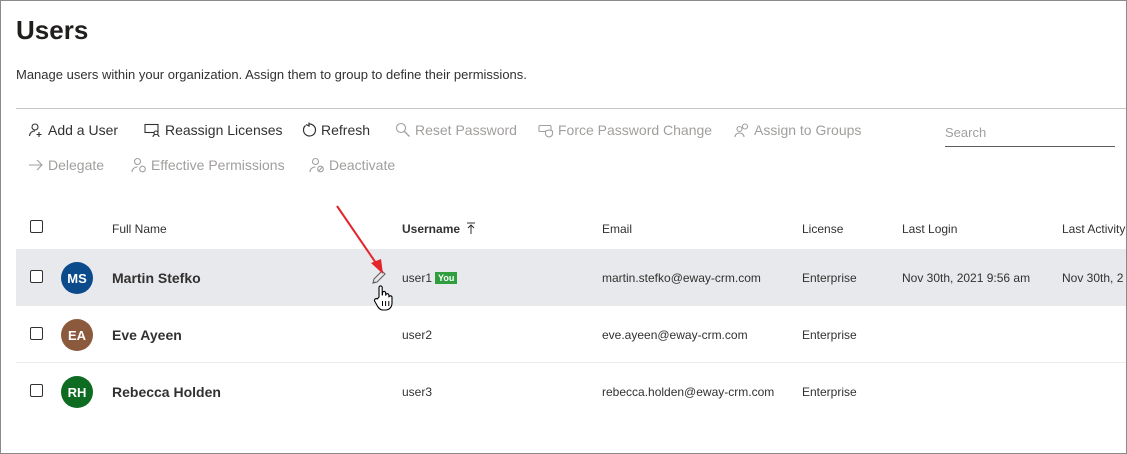 The image size is (1127, 454). Describe the element at coordinates (138, 165) in the screenshot. I see `person-lock-icon` at that location.